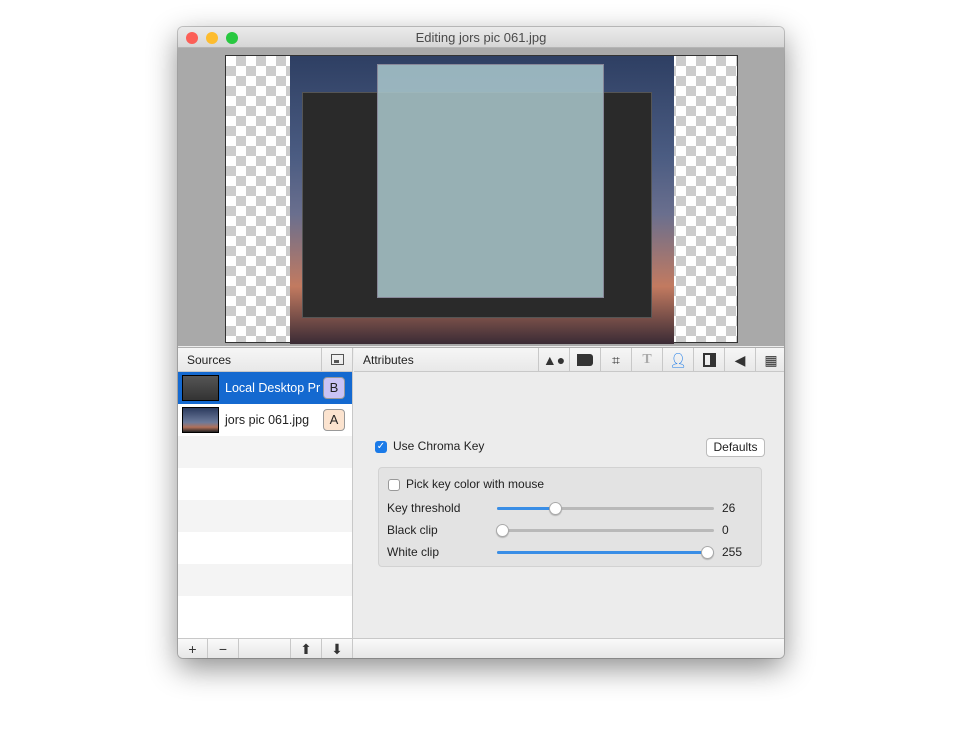 The width and height of the screenshot is (960, 733). I want to click on folder-icon, so click(584, 360).